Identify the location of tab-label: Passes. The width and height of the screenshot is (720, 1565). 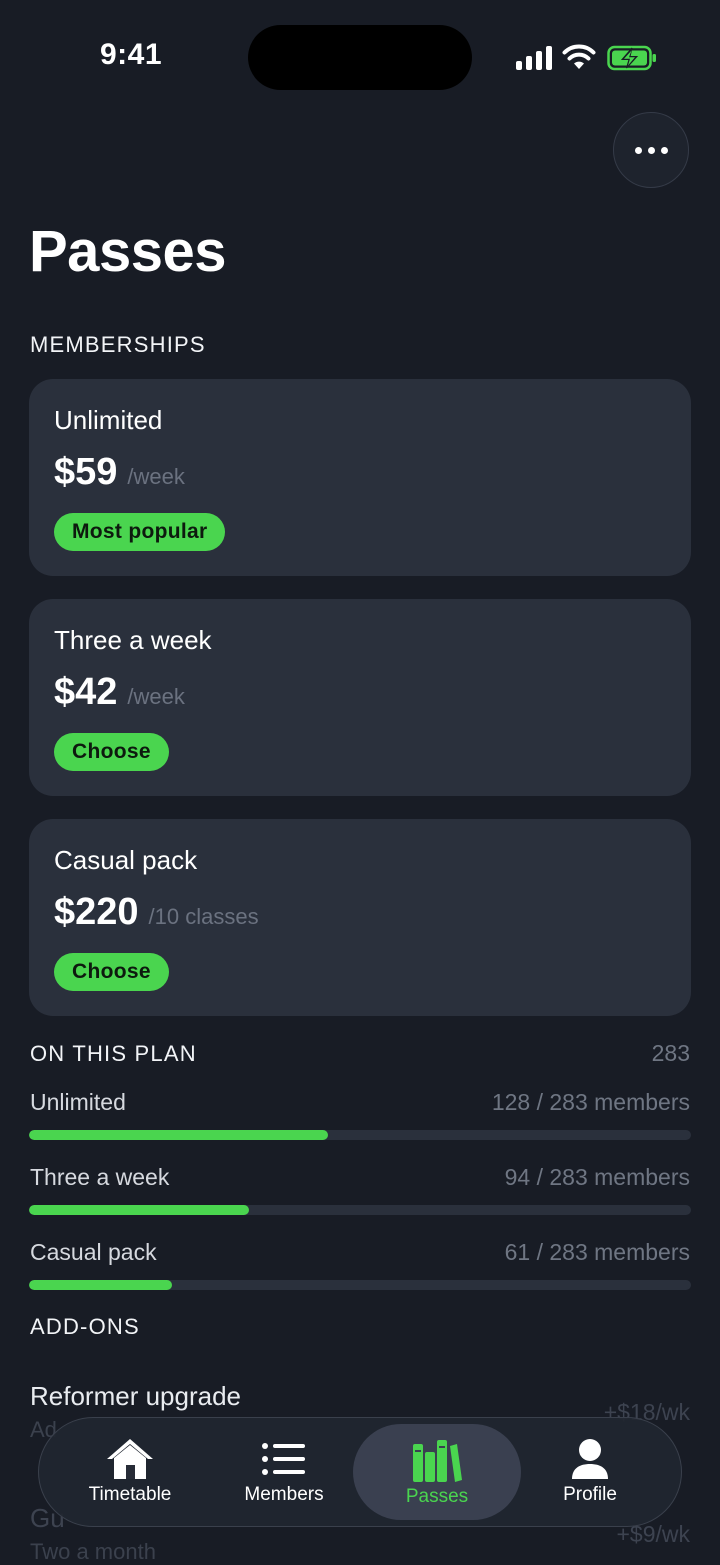
(437, 1496).